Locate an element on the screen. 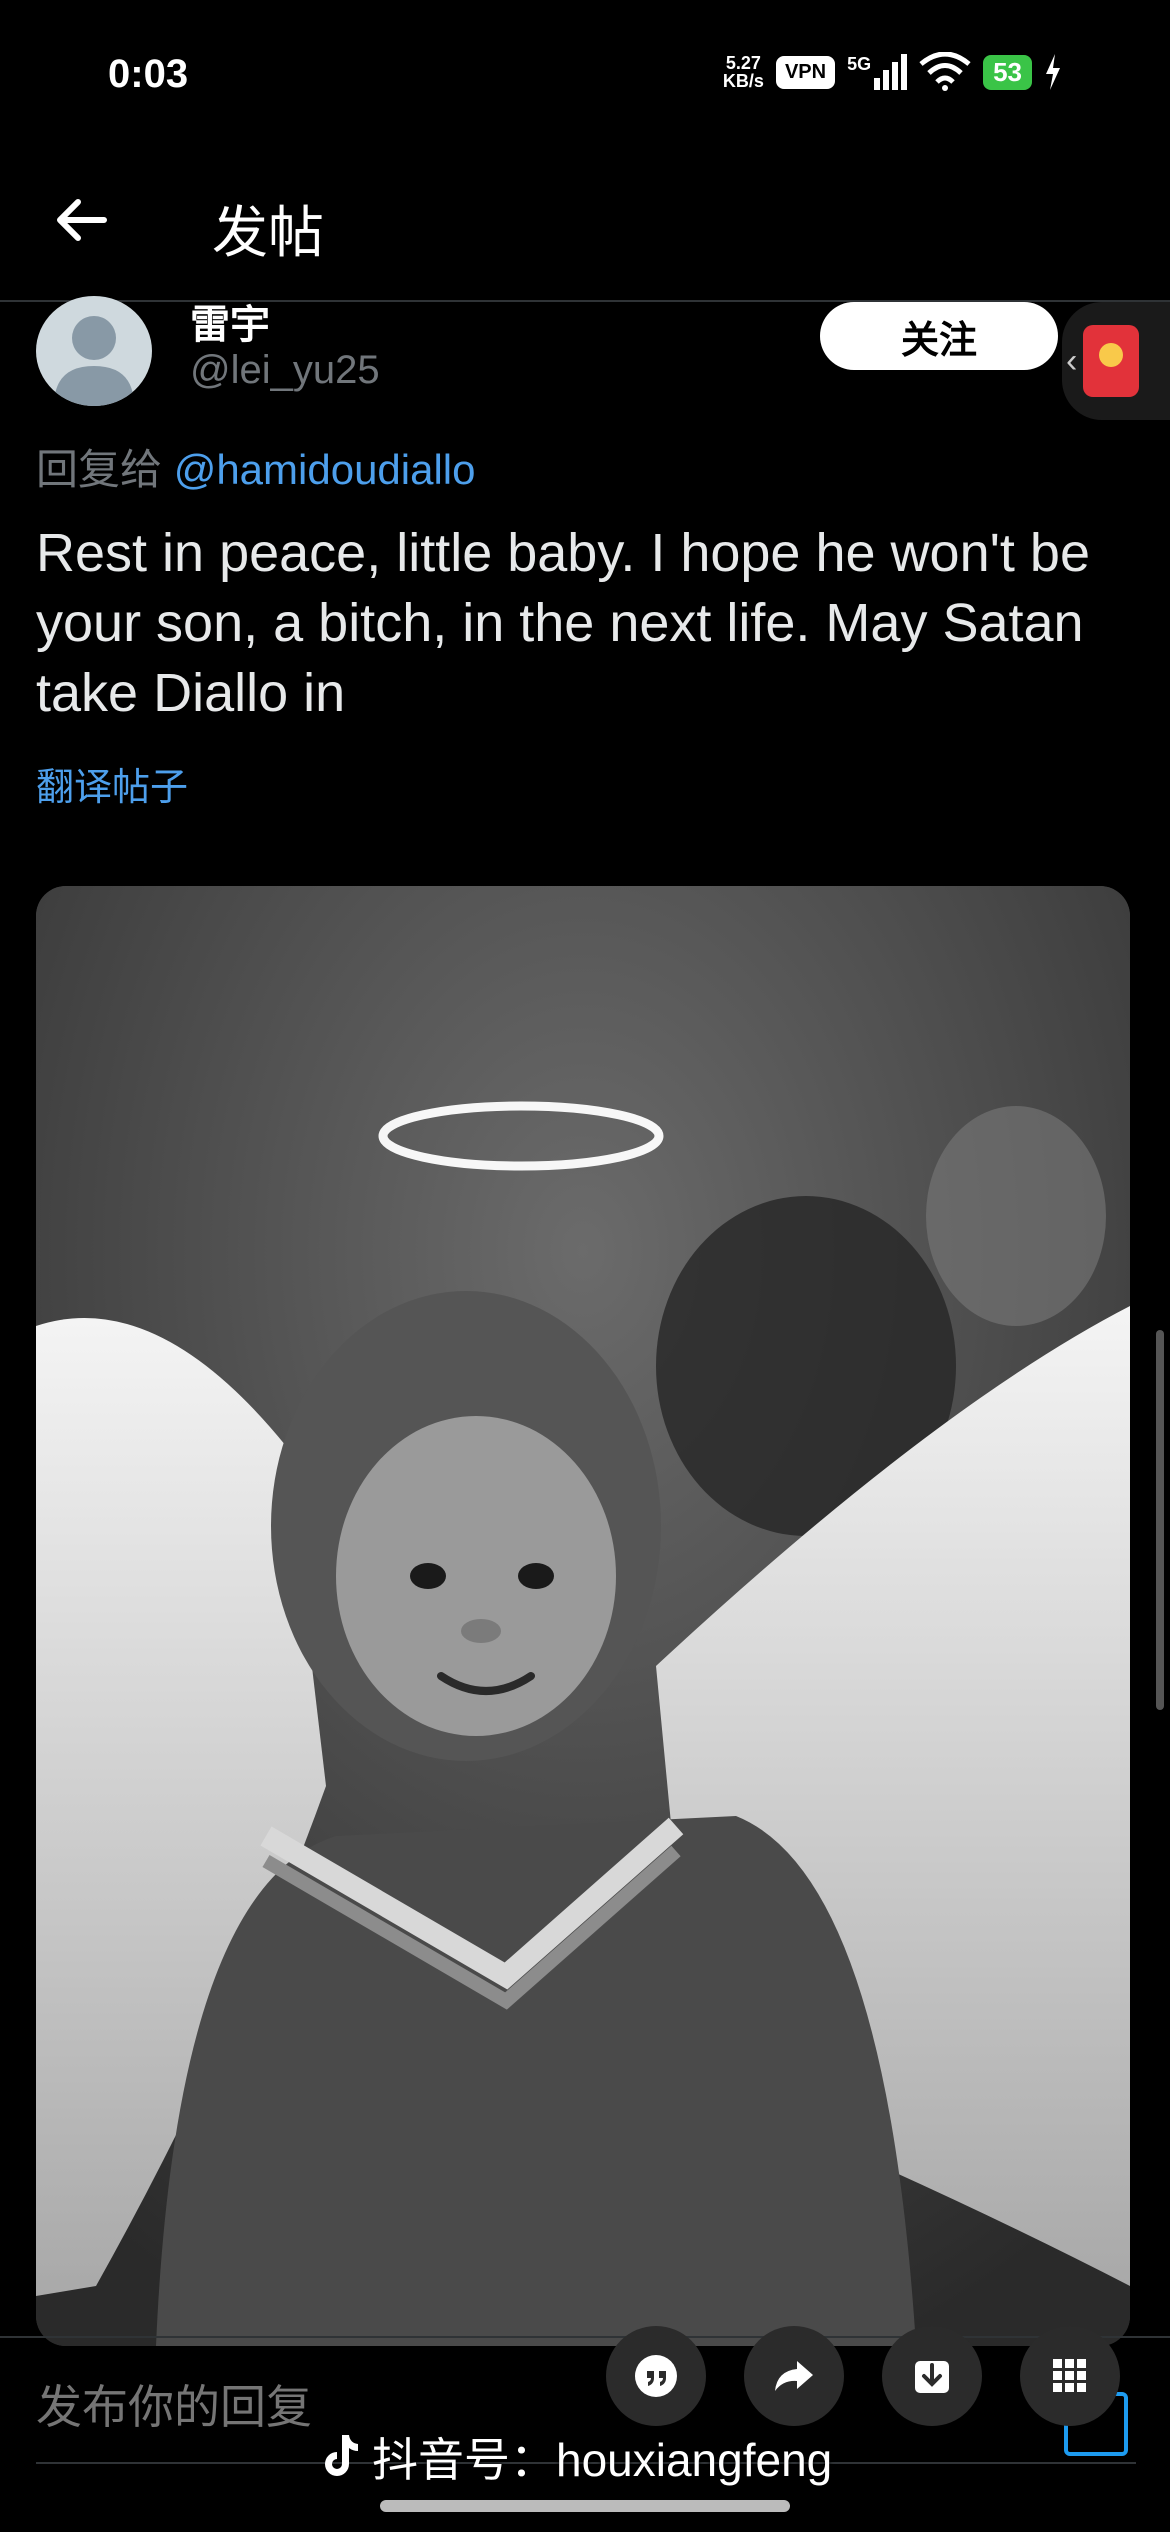 The height and width of the screenshot is (2532, 1170). scrollbar is located at coordinates (1160, 1520).